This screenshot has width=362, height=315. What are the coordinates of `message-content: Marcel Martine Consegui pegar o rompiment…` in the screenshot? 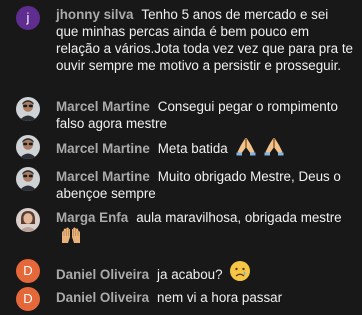 It's located at (205, 115).